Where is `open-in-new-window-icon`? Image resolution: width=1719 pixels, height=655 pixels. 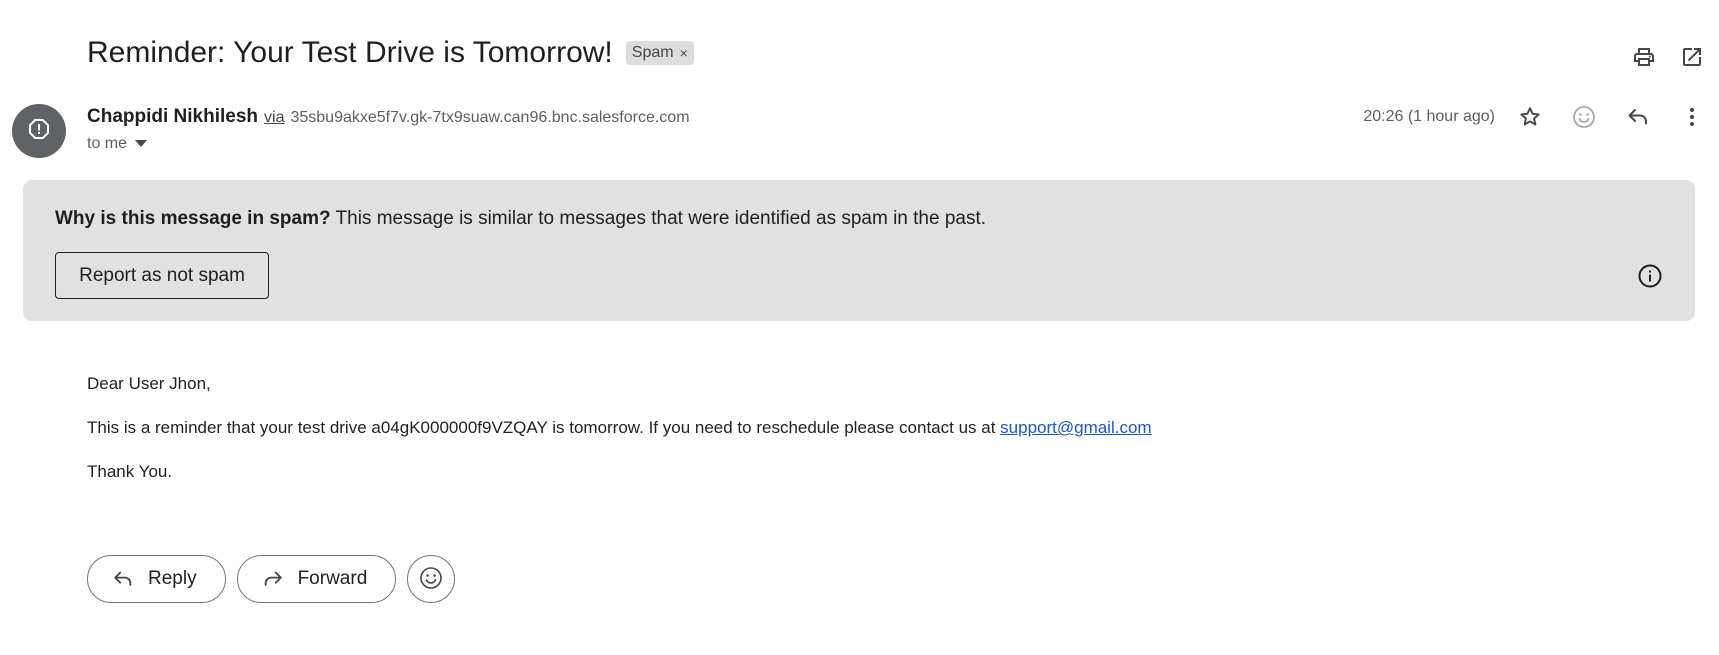 open-in-new-window-icon is located at coordinates (1692, 57).